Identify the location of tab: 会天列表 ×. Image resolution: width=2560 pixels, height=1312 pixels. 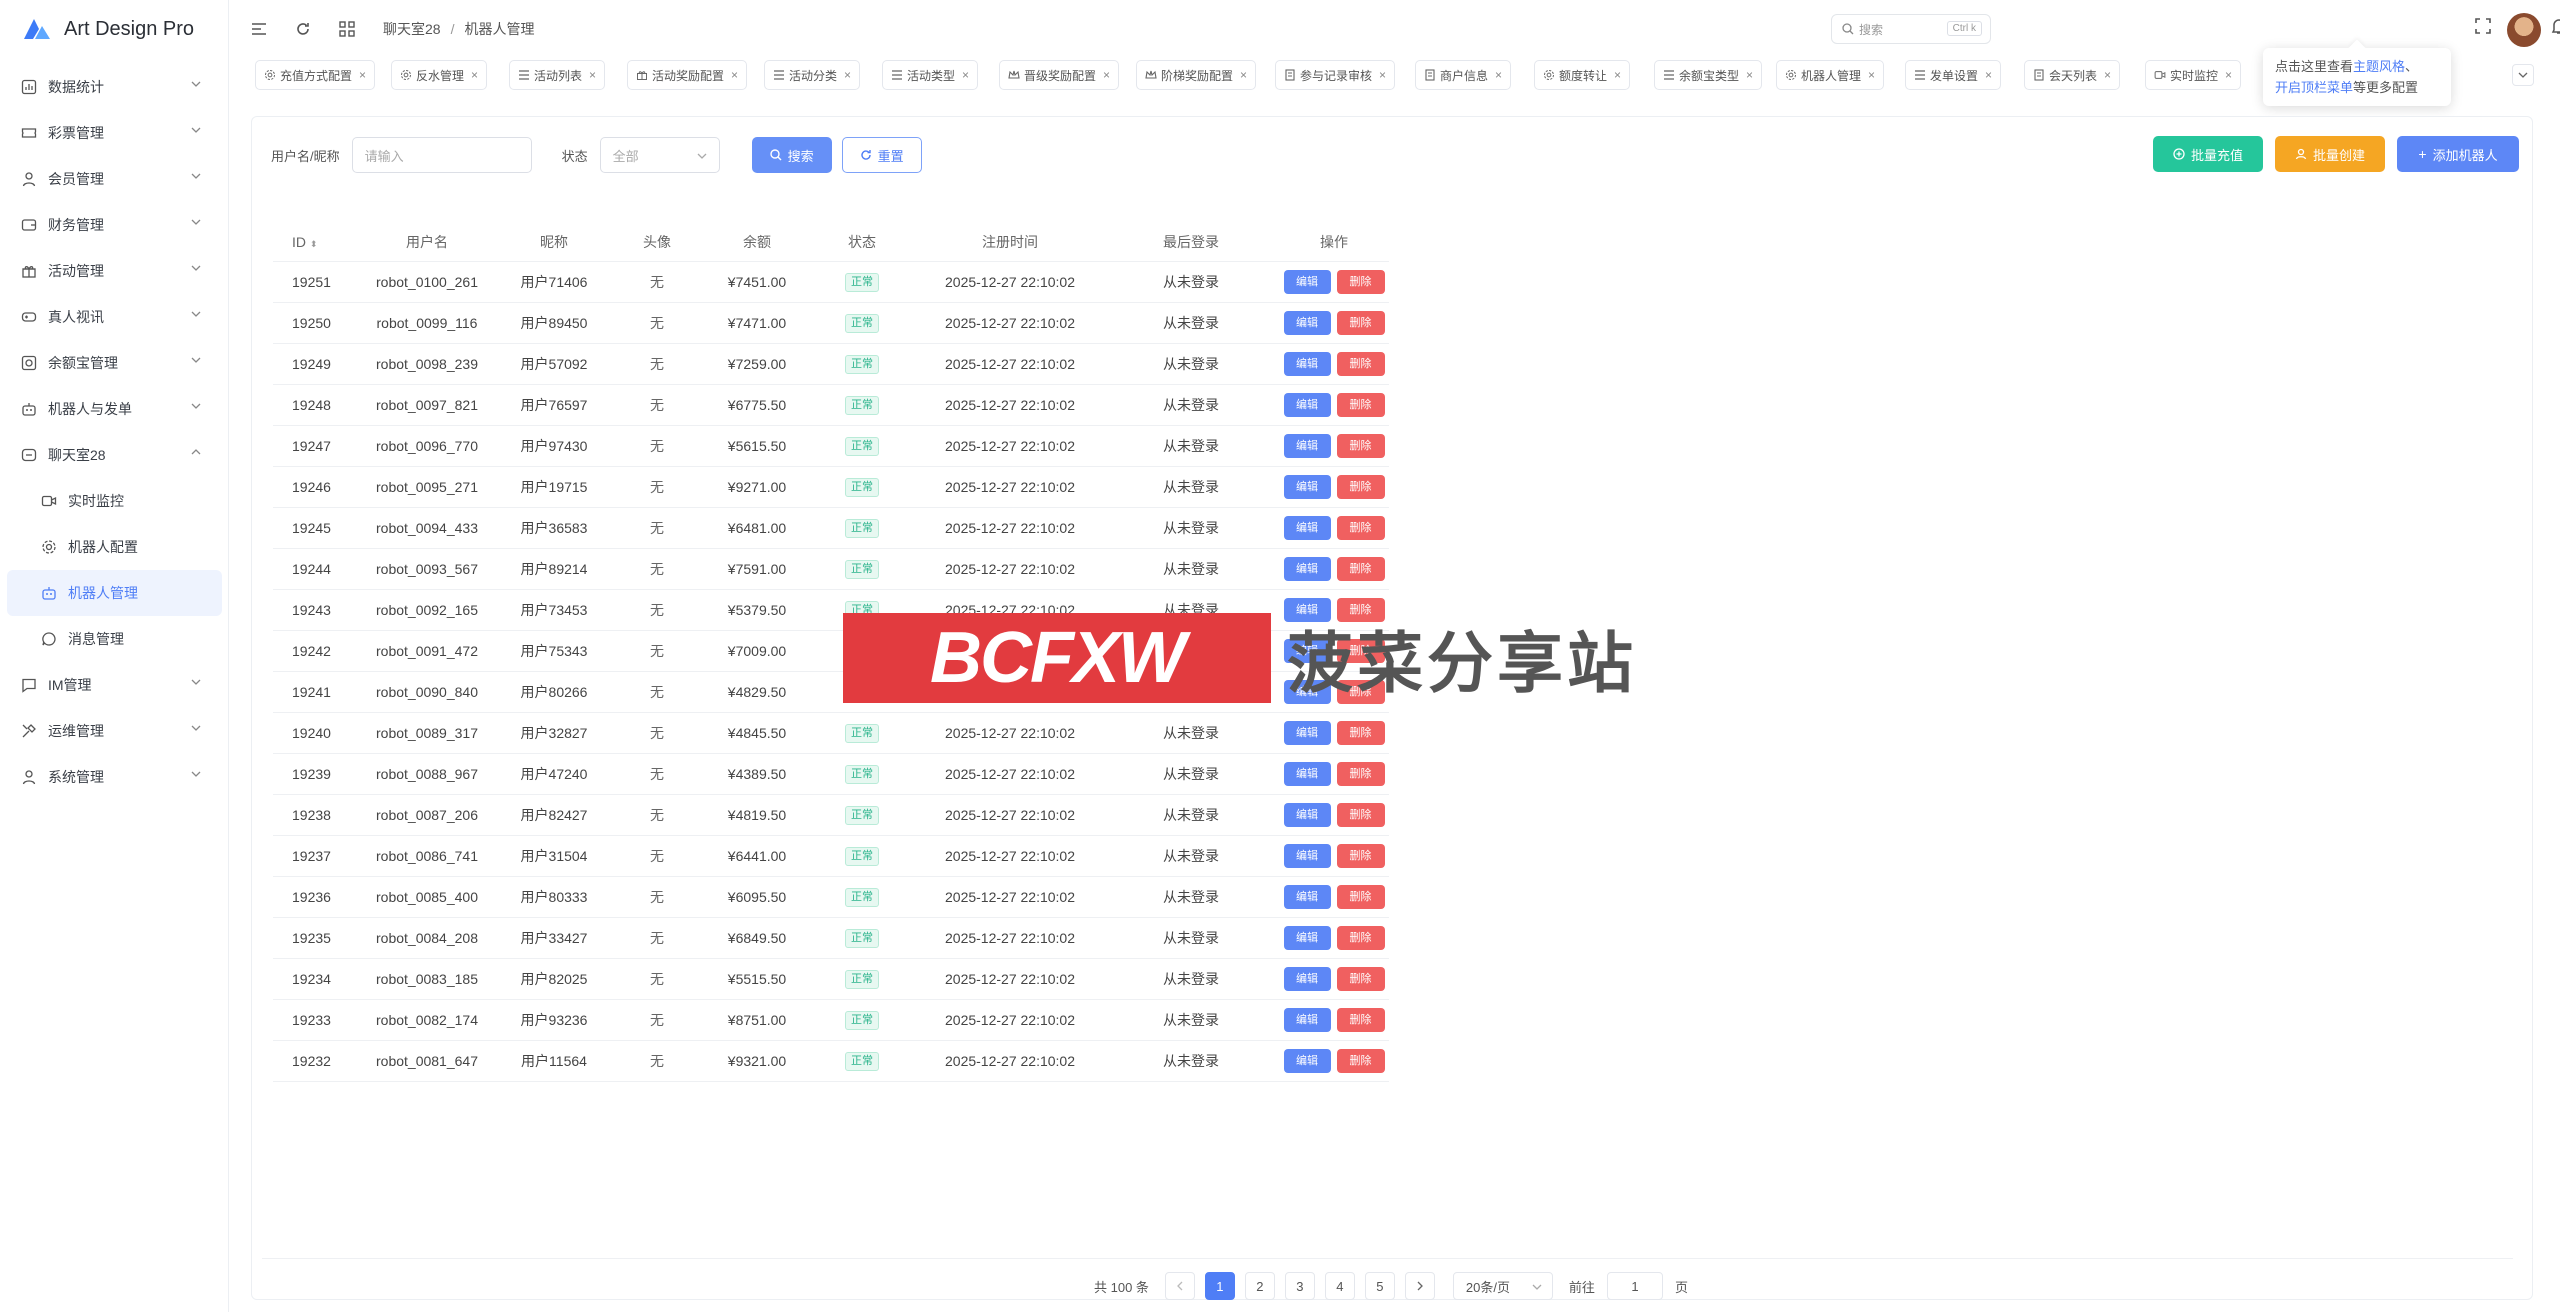
(2072, 75).